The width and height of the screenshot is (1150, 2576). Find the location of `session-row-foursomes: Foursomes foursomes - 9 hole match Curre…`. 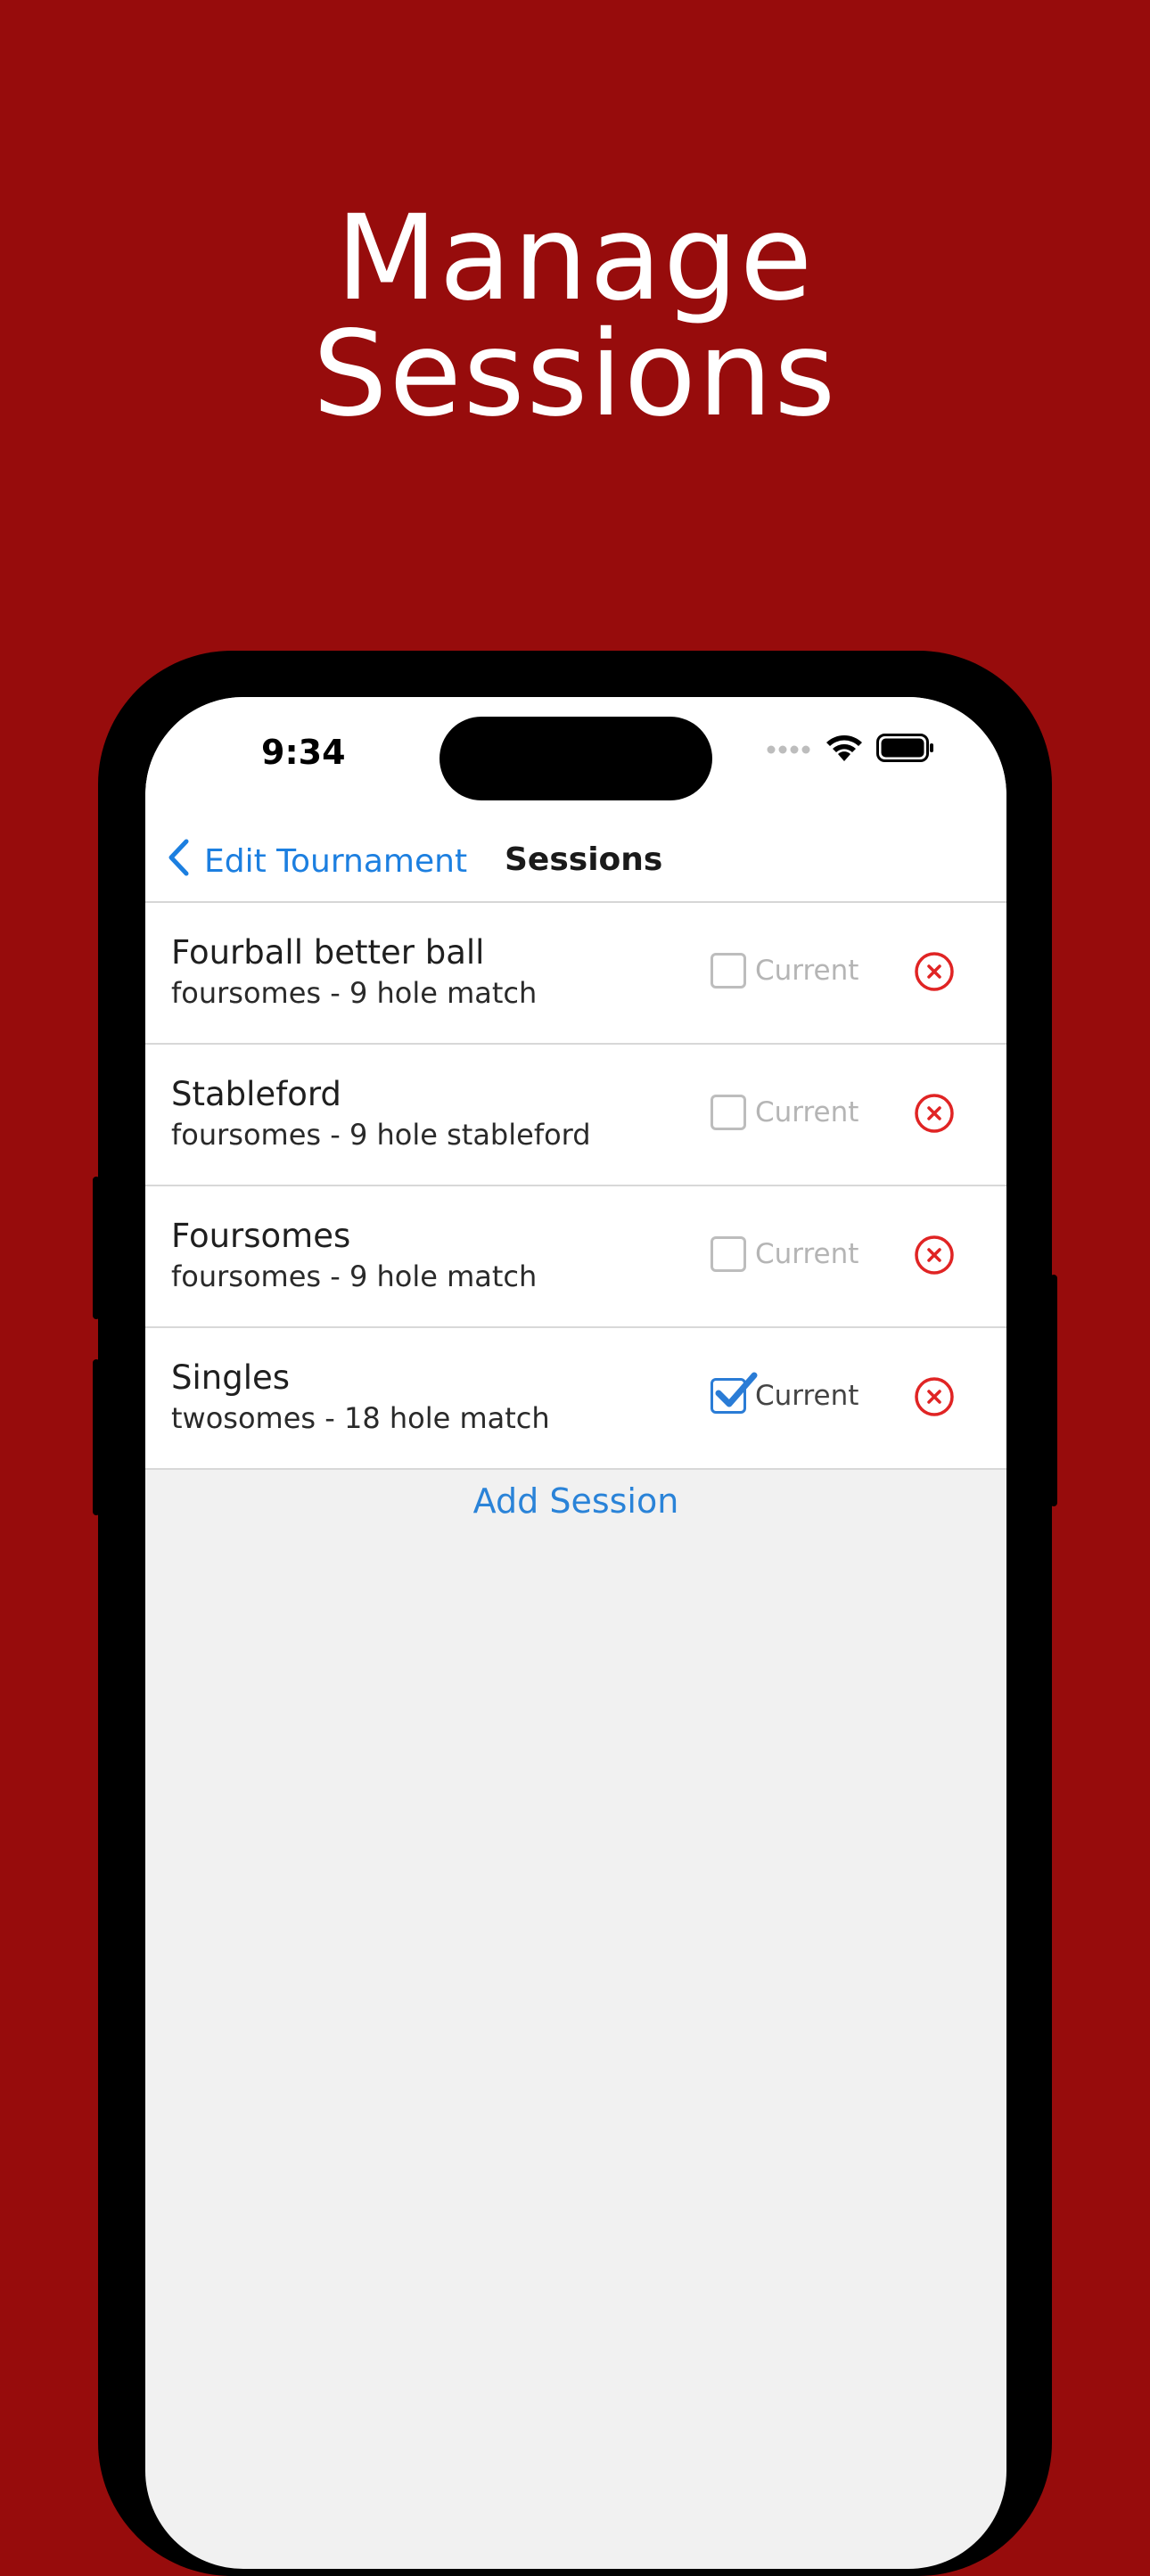

session-row-foursomes: Foursomes foursomes - 9 hole match Curre… is located at coordinates (575, 1257).